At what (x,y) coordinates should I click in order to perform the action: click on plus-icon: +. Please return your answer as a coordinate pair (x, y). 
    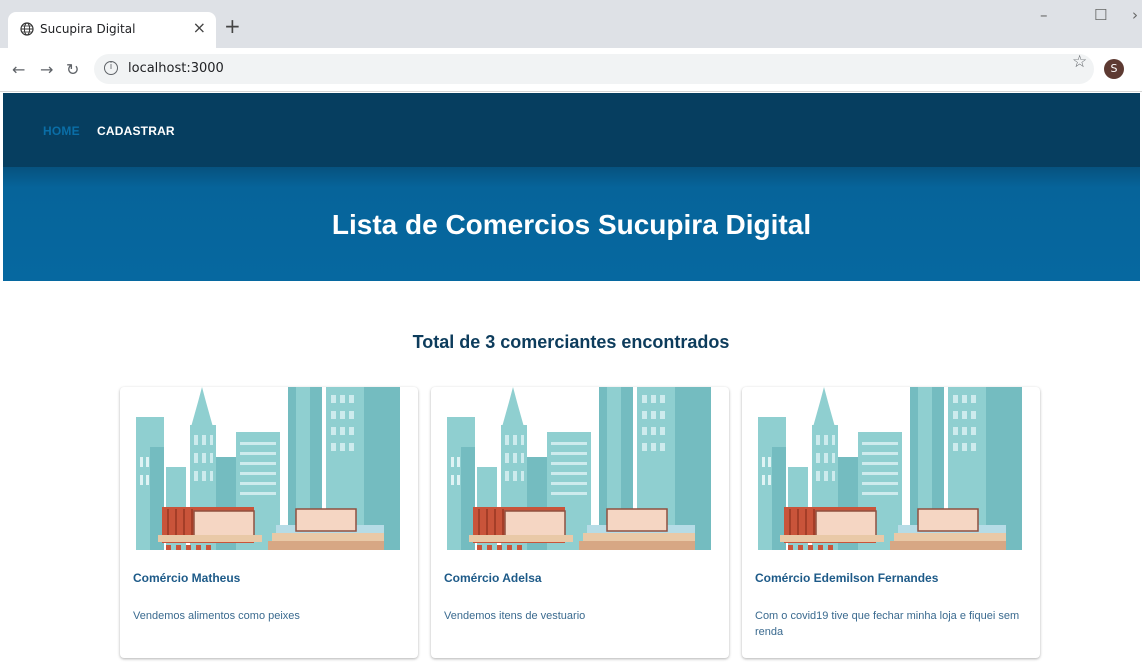
    Looking at the image, I should click on (232, 26).